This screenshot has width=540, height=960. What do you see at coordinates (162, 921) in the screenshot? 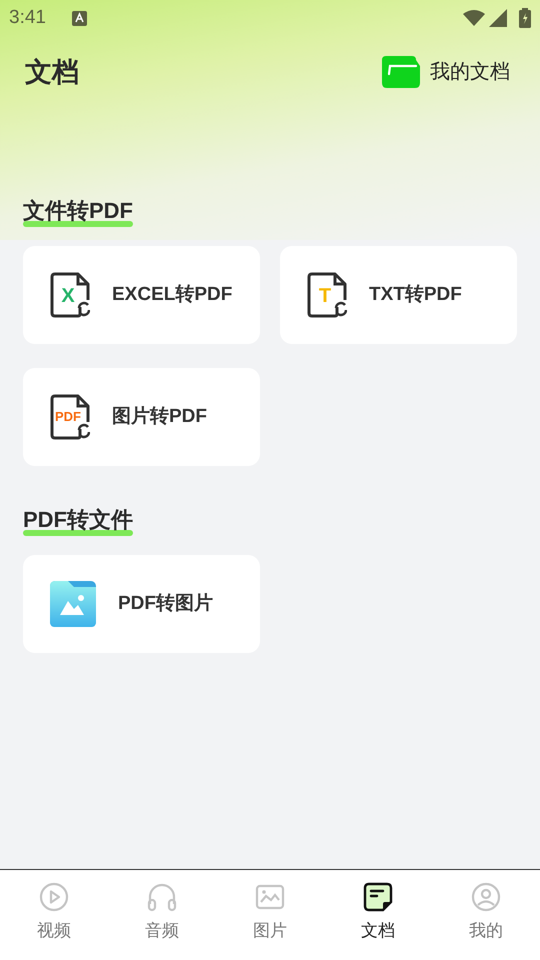
I see `nav-tab: 音频` at bounding box center [162, 921].